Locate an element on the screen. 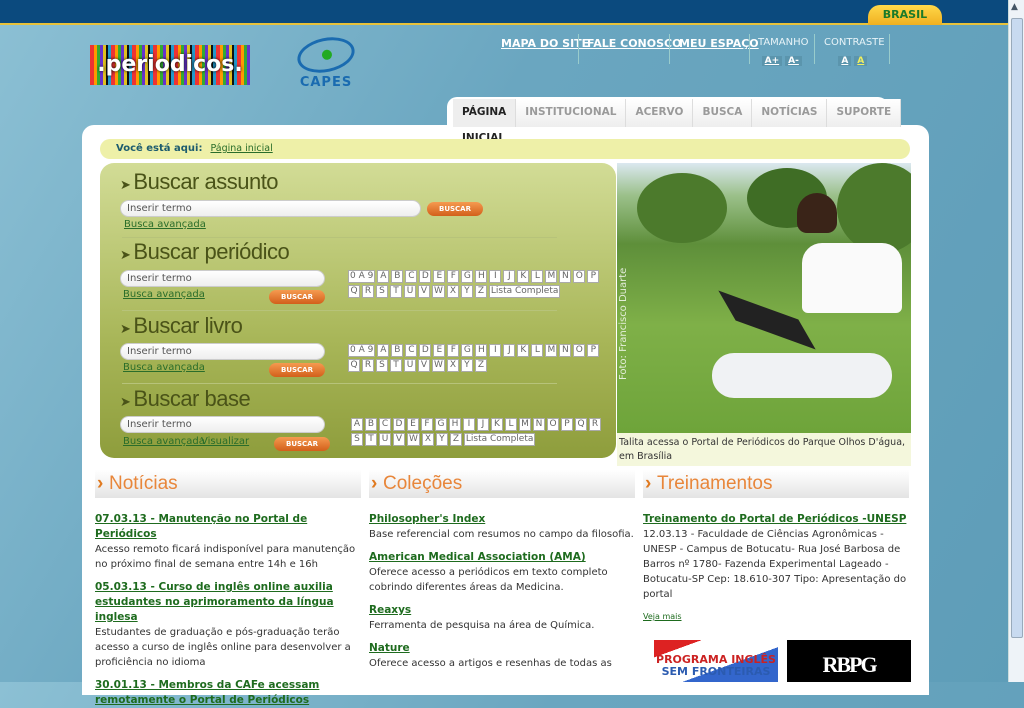  journal-search-button: BUSCAR is located at coordinates (297, 297).